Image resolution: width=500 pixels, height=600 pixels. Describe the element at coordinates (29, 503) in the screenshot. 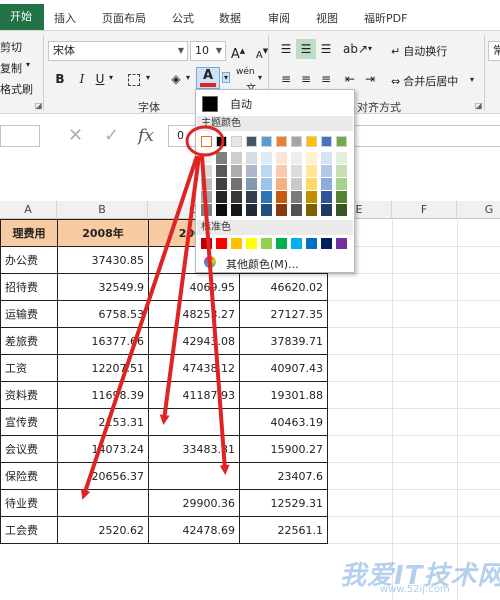

I see `table-cell: 待业费` at that location.